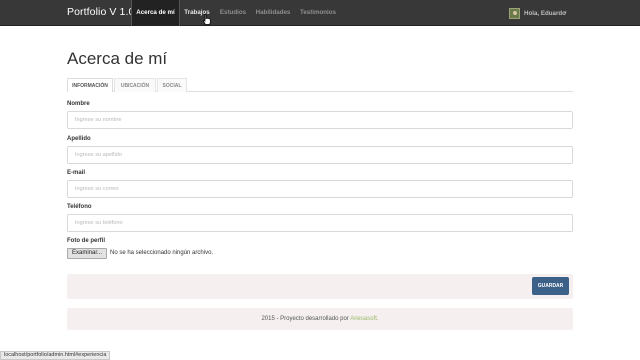 This screenshot has height=360, width=640. What do you see at coordinates (320, 120) in the screenshot?
I see `nombre-input: Ingrese su nombre` at bounding box center [320, 120].